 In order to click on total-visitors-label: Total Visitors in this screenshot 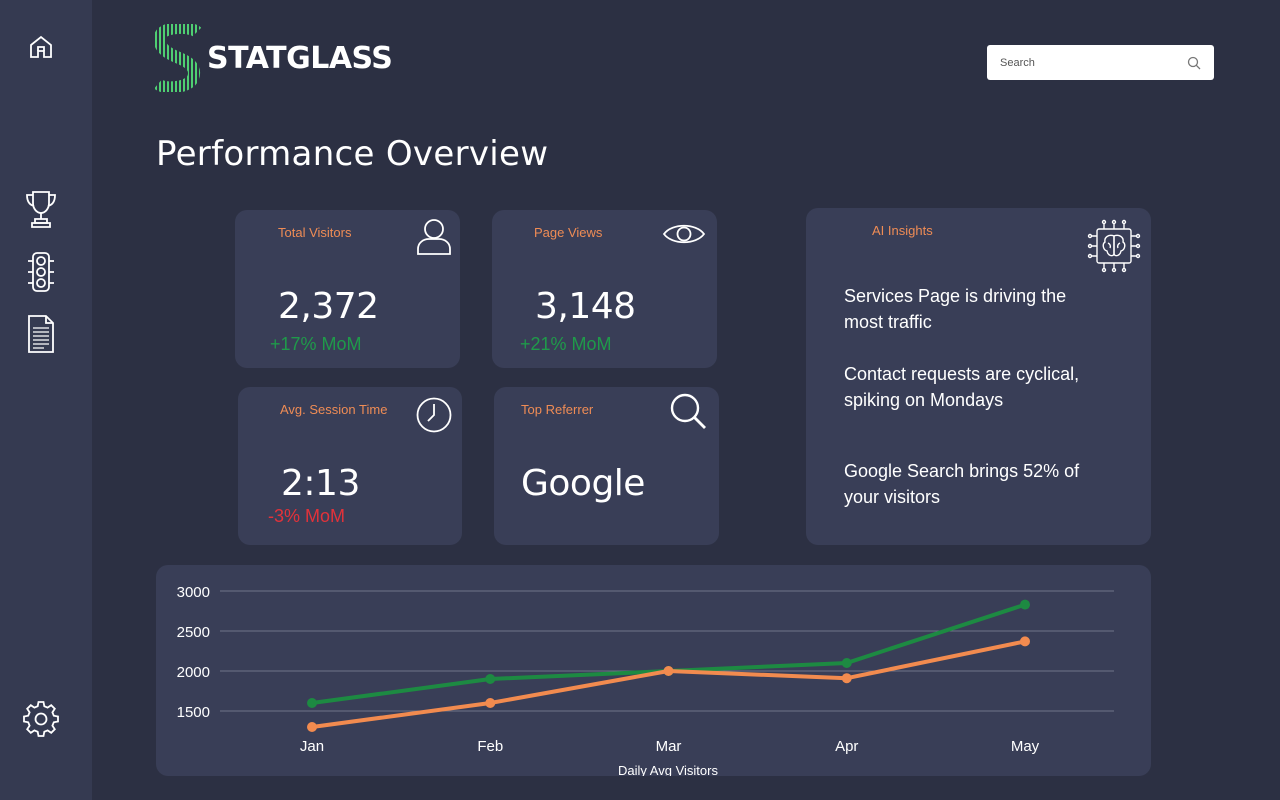, I will do `click(315, 232)`.